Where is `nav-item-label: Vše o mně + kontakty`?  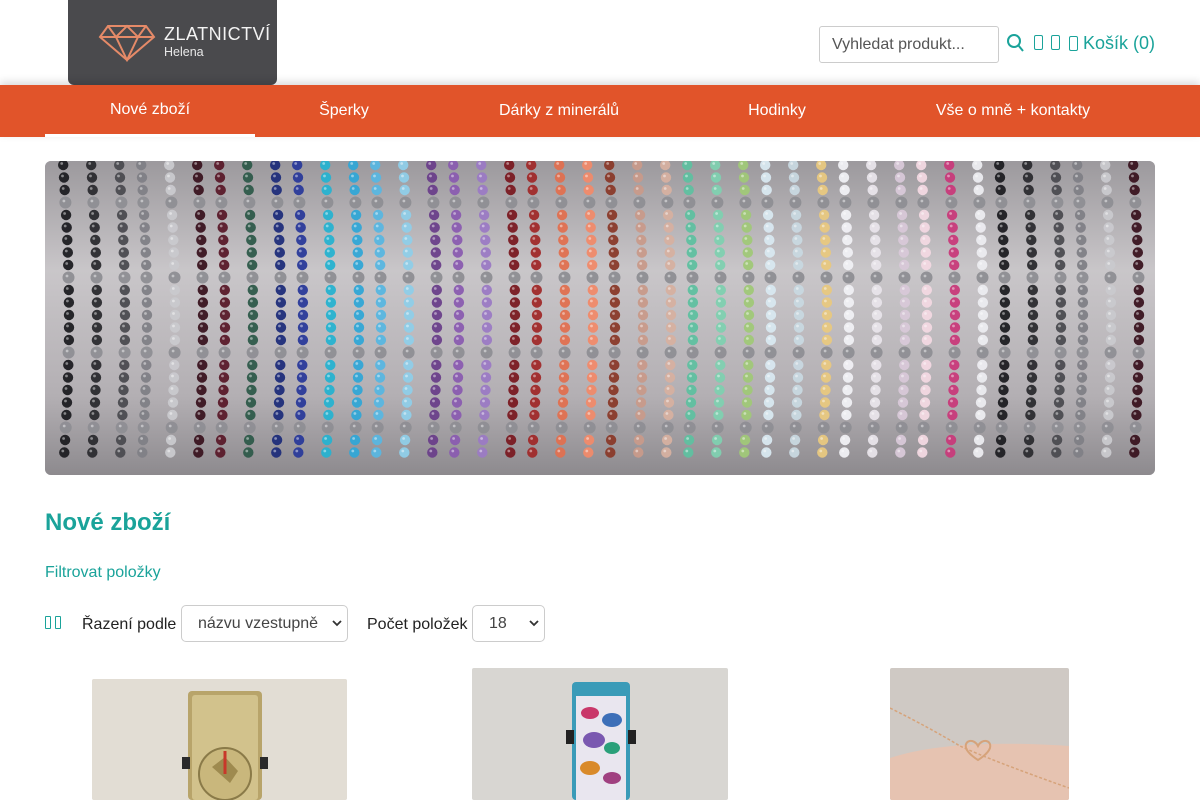 nav-item-label: Vše o mně + kontakty is located at coordinates (1013, 110).